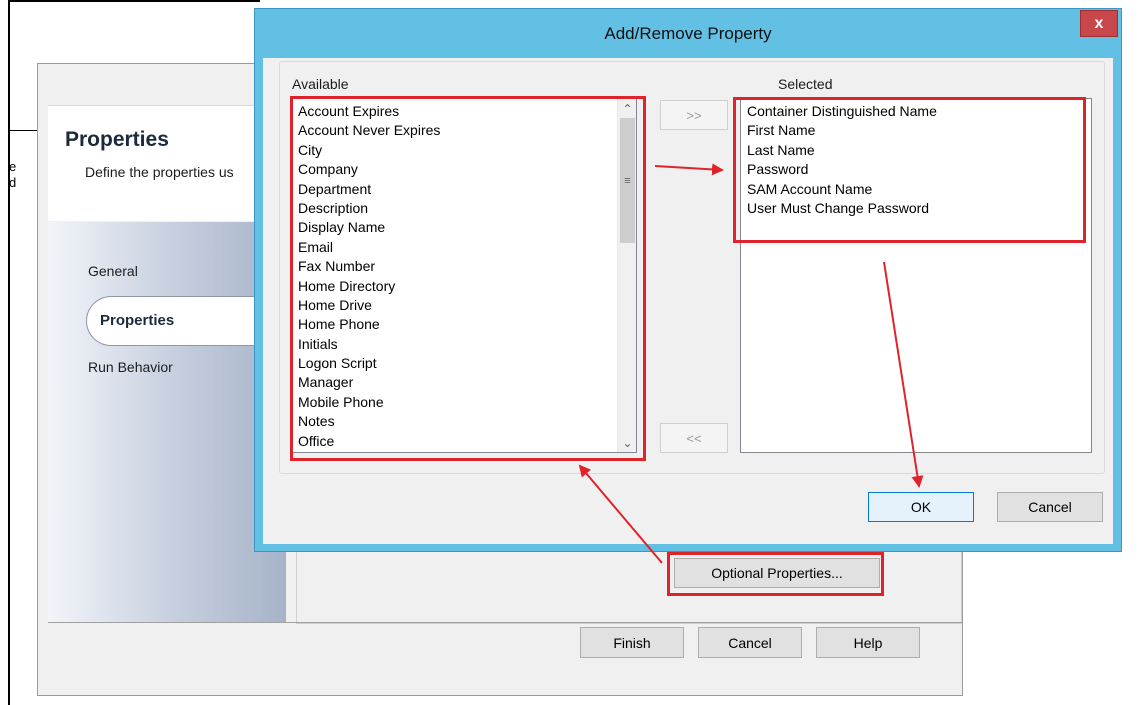 Image resolution: width=1144 pixels, height=705 pixels. What do you see at coordinates (632, 642) in the screenshot?
I see `finish-button: Finish` at bounding box center [632, 642].